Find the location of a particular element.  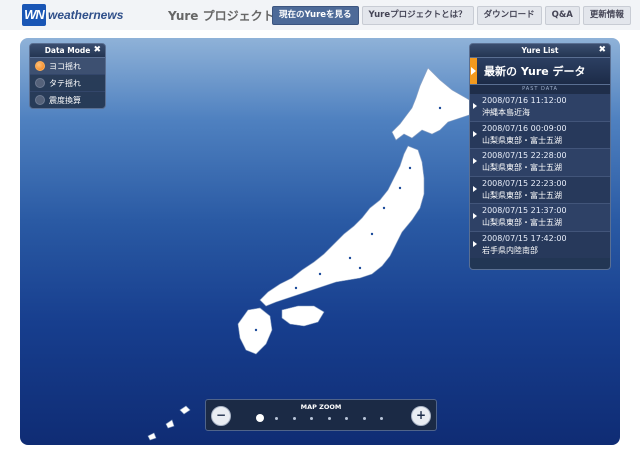

entry-date: 2008/07/15 17:42:00 is located at coordinates (524, 238).